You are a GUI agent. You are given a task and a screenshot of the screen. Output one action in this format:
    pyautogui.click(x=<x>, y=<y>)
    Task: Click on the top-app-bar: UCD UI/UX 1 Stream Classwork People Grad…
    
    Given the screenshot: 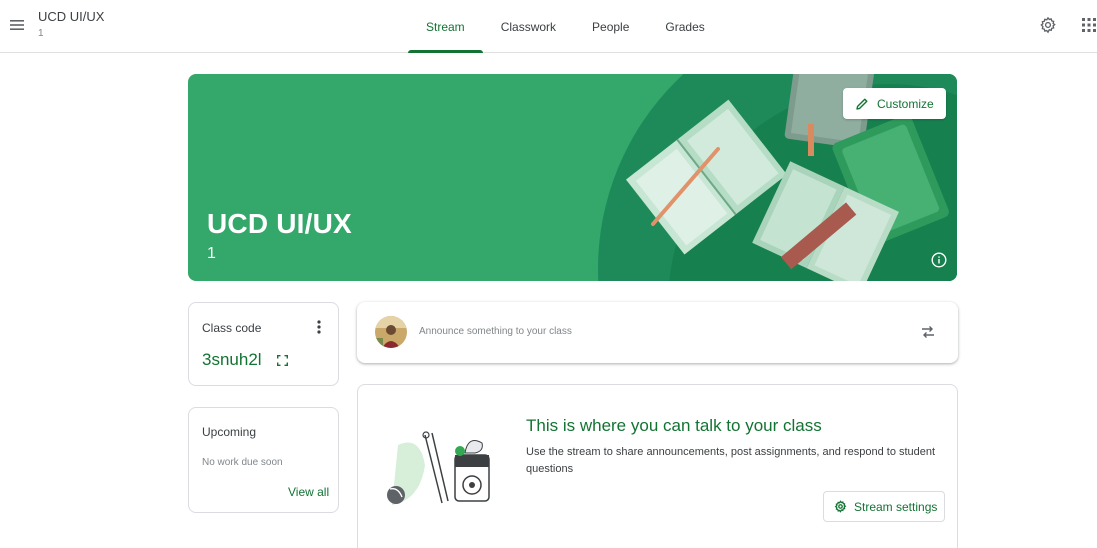 What is the action you would take?
    pyautogui.click(x=548, y=26)
    